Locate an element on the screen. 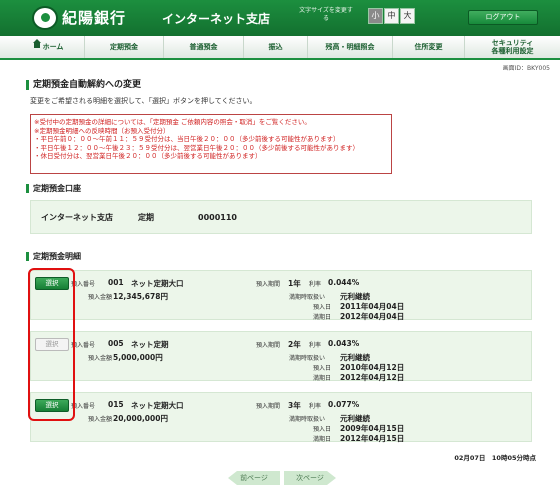  next-page-button: 次ページ is located at coordinates (310, 478).